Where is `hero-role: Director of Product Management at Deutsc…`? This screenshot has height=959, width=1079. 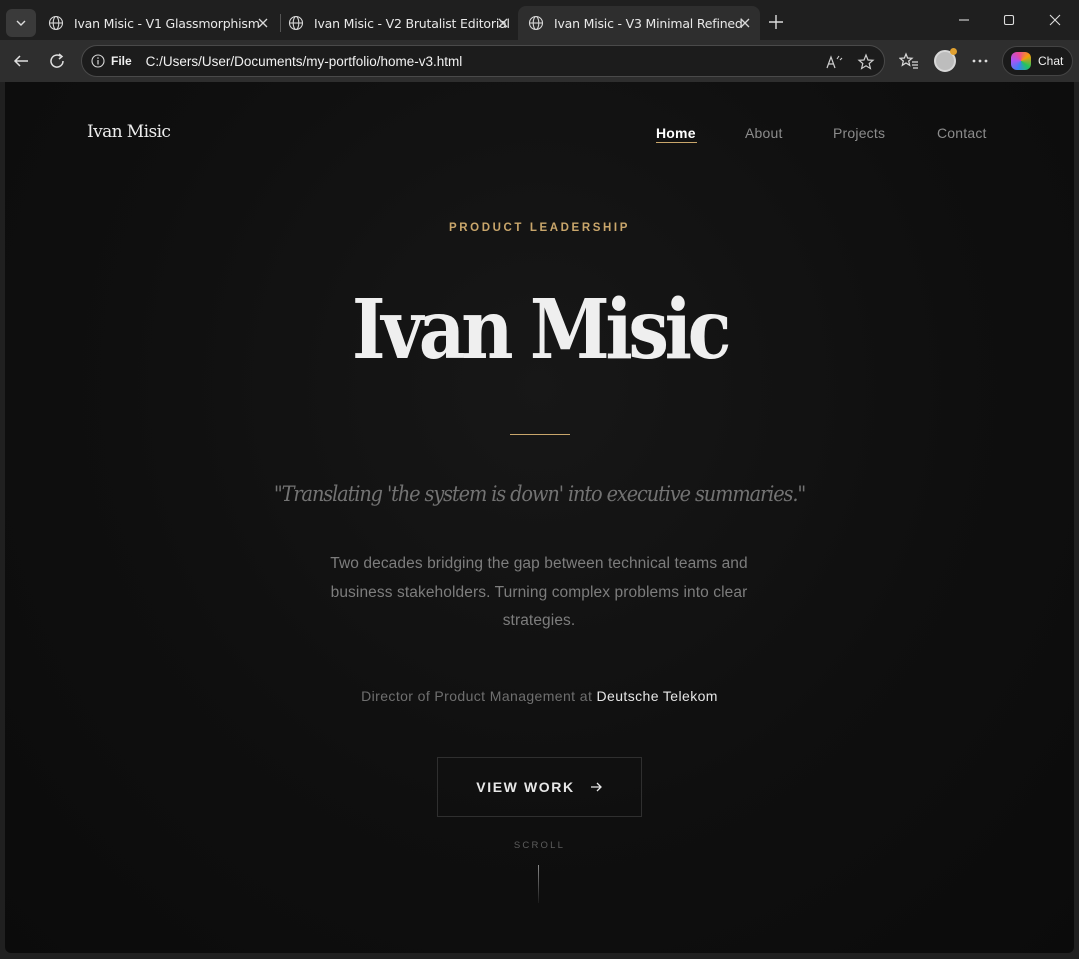
hero-role: Director of Product Management at Deutsc… is located at coordinates (539, 696).